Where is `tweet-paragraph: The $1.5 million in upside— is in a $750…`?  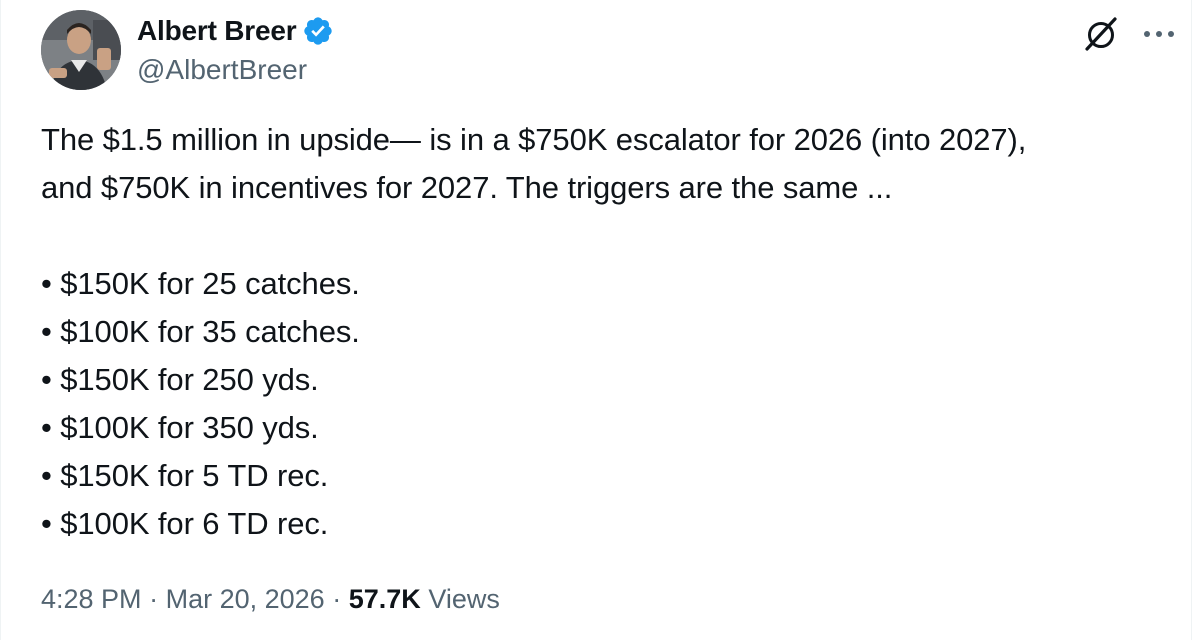
tweet-paragraph: The $1.5 million in upside— is in a $750… is located at coordinates (606, 164).